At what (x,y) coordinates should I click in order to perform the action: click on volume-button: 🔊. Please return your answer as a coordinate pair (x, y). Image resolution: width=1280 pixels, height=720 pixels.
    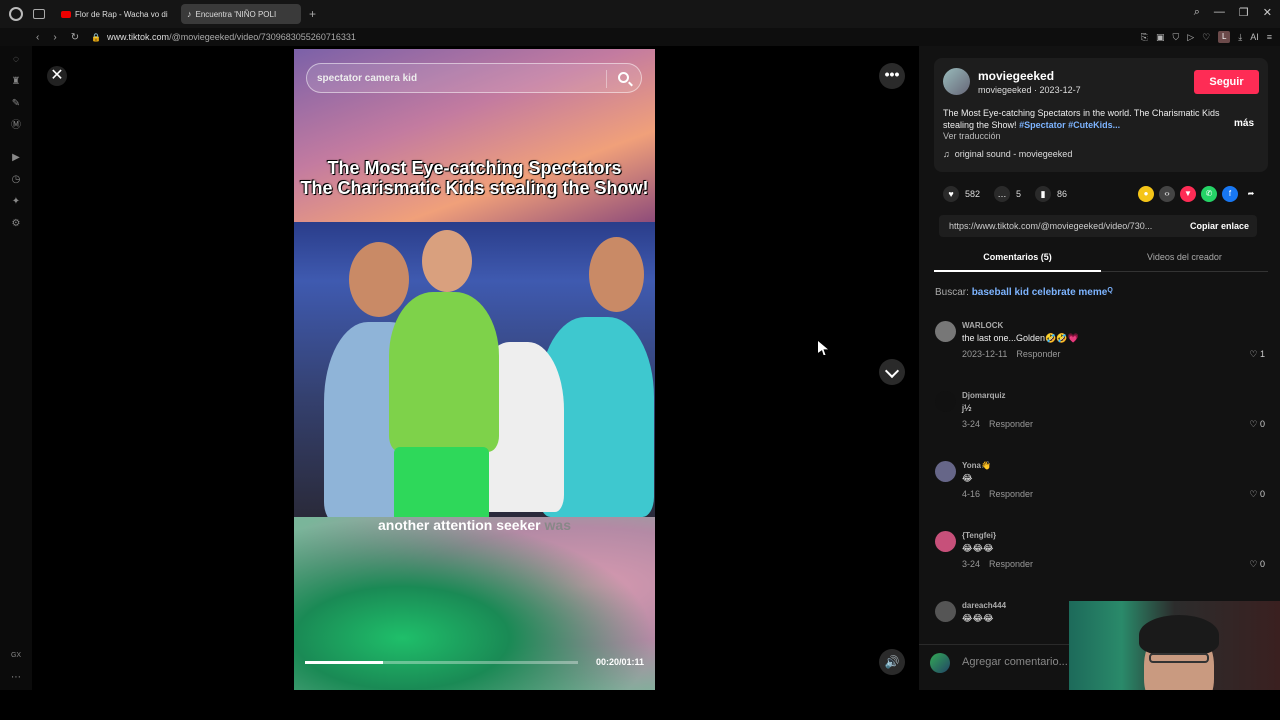
    Looking at the image, I should click on (892, 662).